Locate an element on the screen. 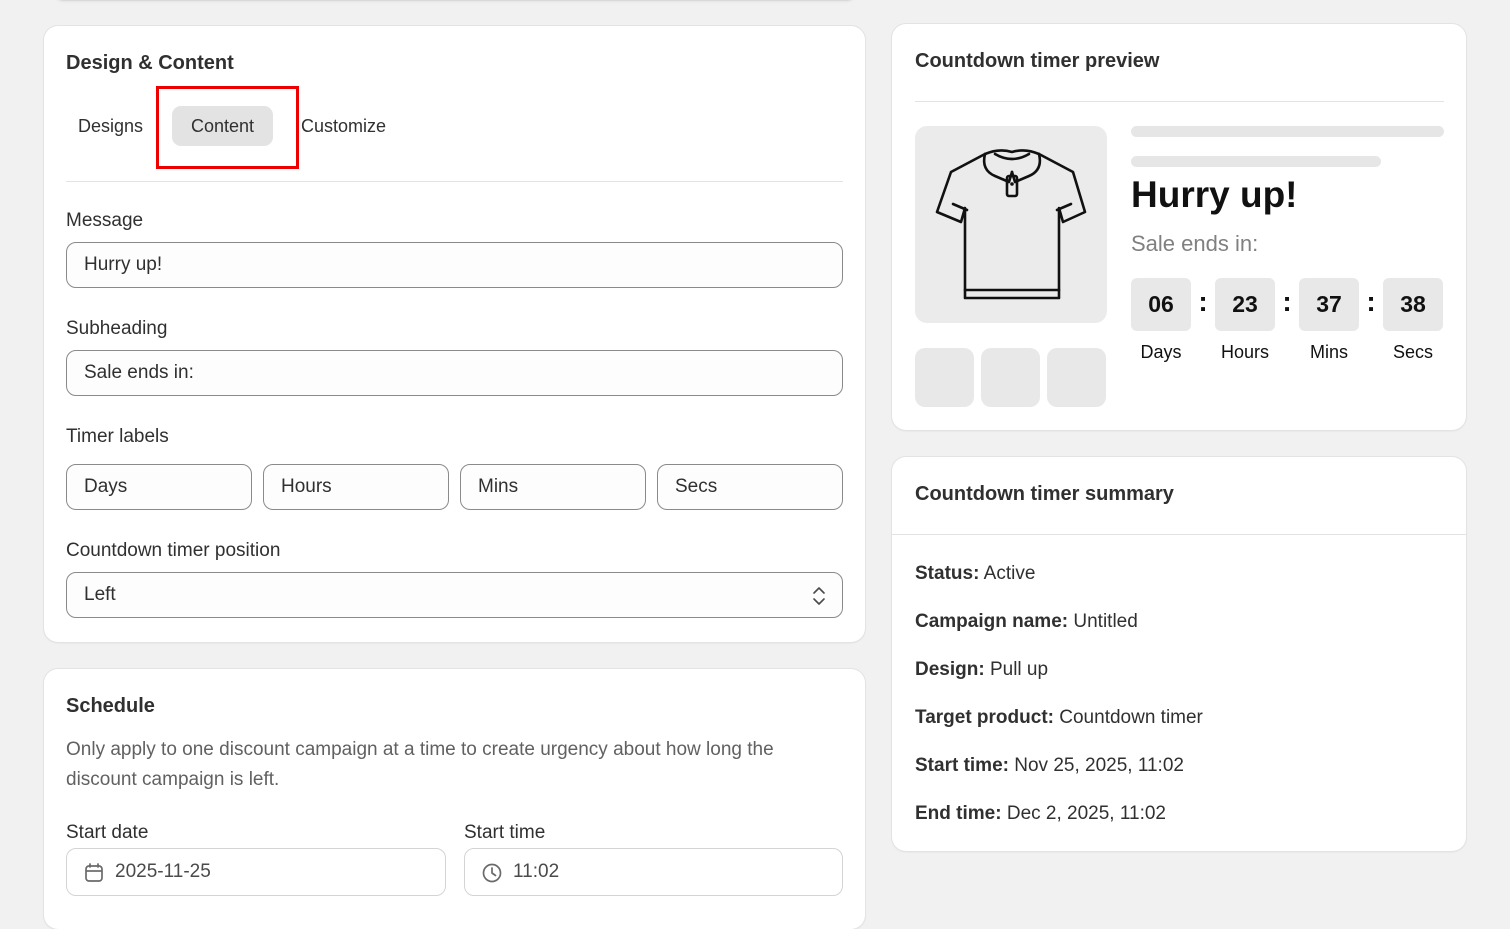  message-input: Hurry up! is located at coordinates (454, 265).